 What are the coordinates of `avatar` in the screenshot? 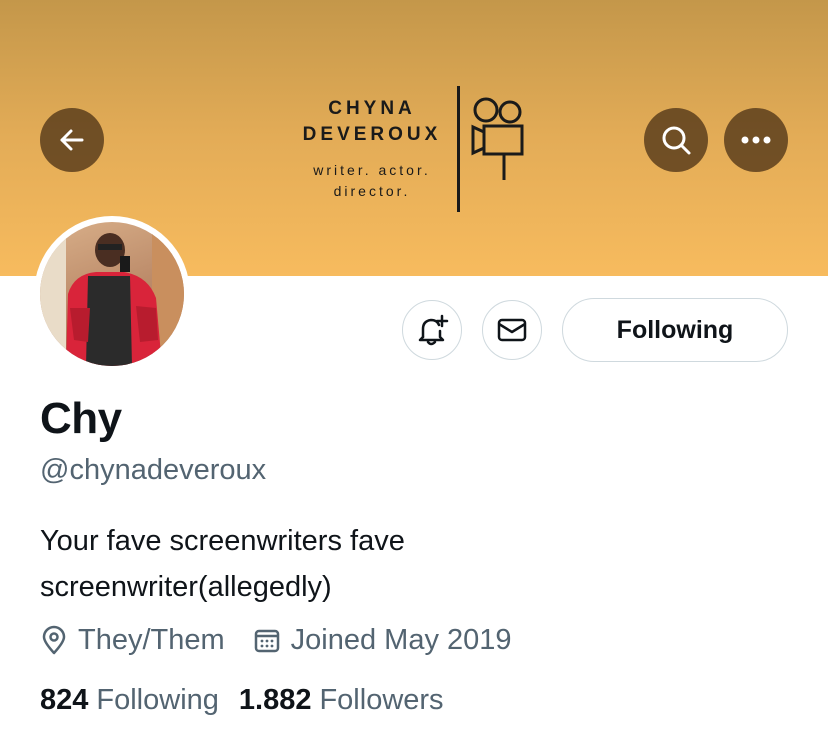 It's located at (112, 294).